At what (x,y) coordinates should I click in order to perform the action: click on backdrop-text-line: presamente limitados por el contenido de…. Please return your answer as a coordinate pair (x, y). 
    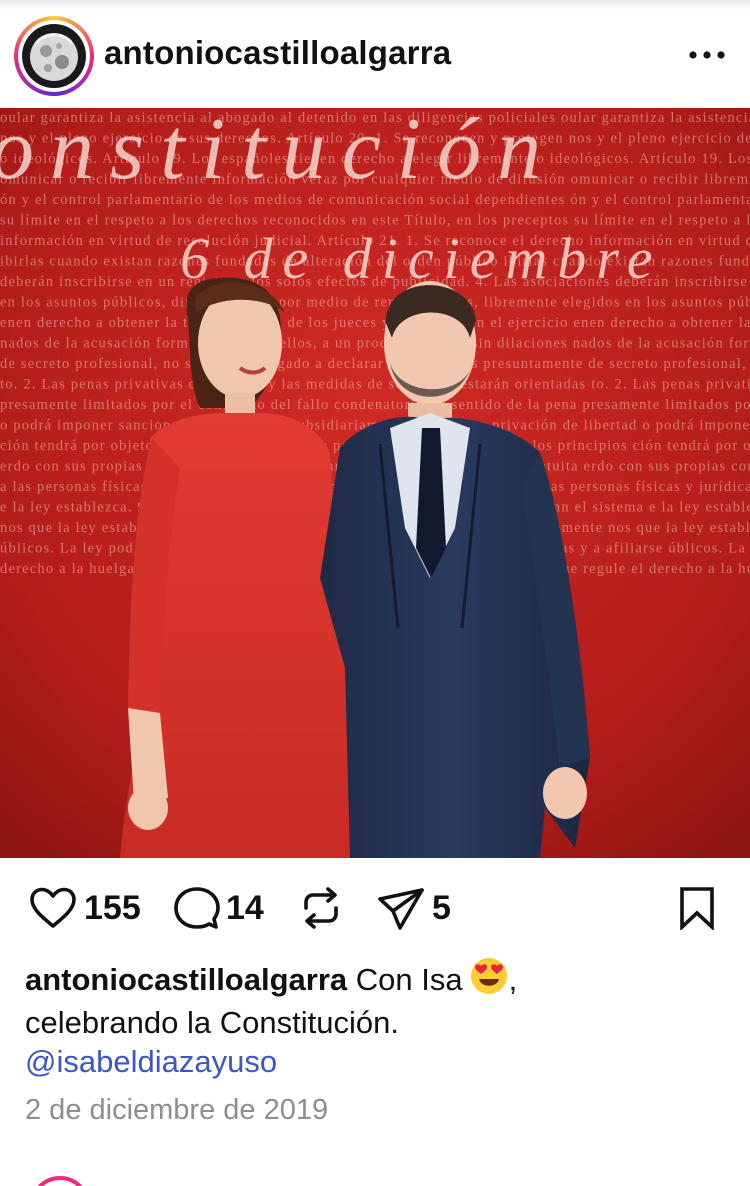
    Looking at the image, I should click on (375, 405).